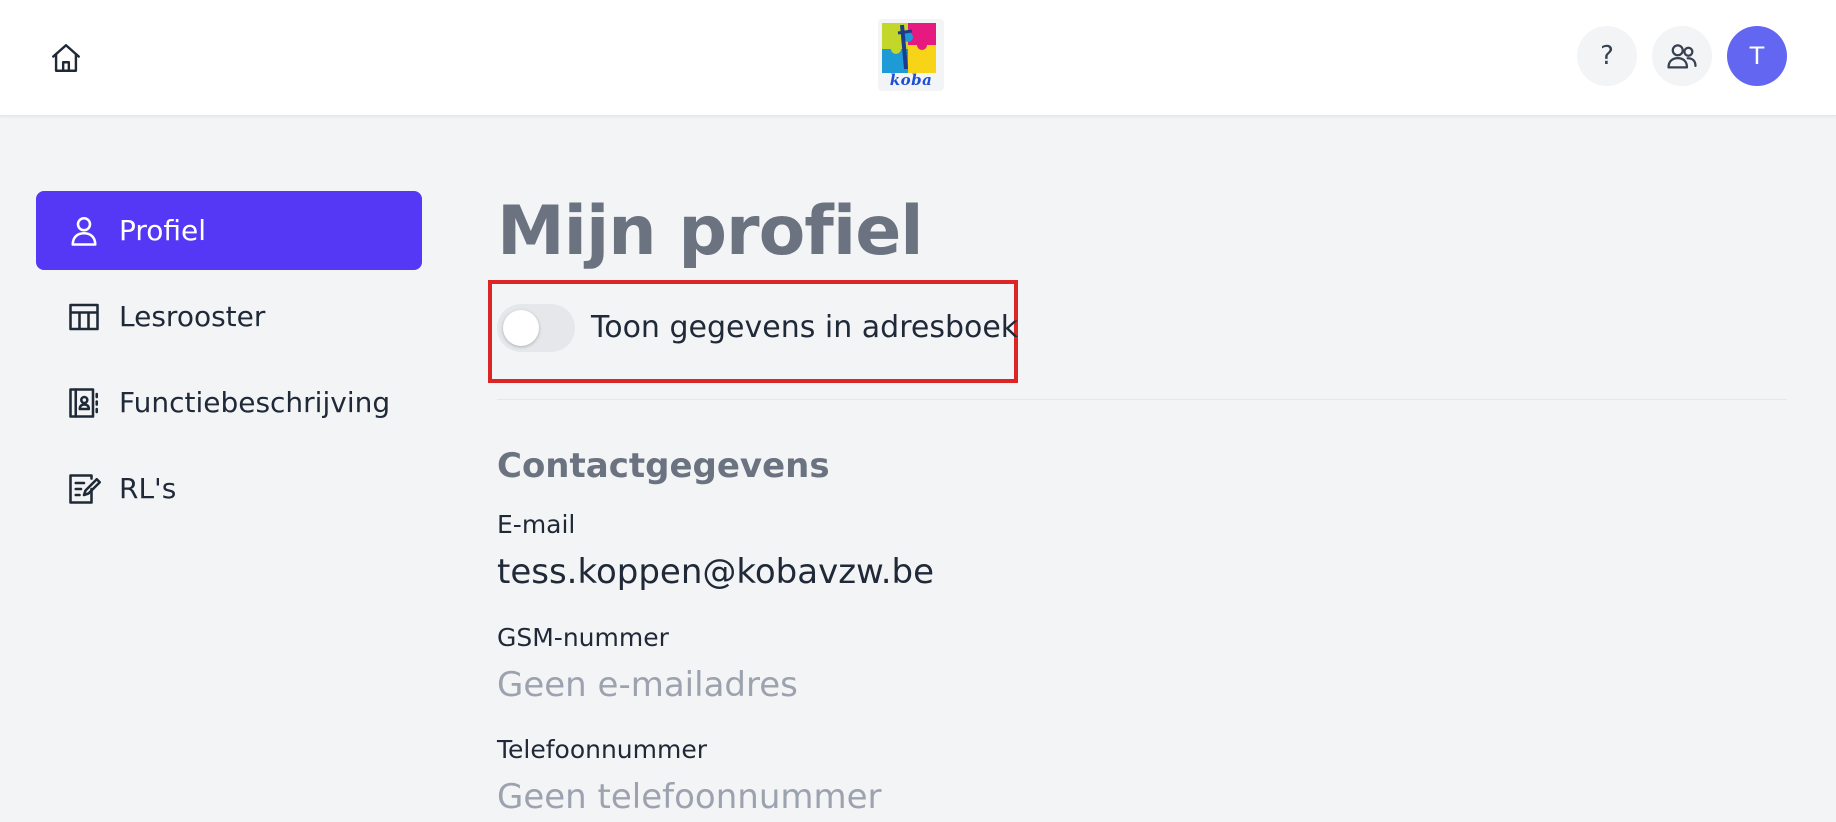 The width and height of the screenshot is (1836, 822). Describe the element at coordinates (805, 327) in the screenshot. I see `addressbook-toggle-label: Toon gegevens in adresboek` at that location.